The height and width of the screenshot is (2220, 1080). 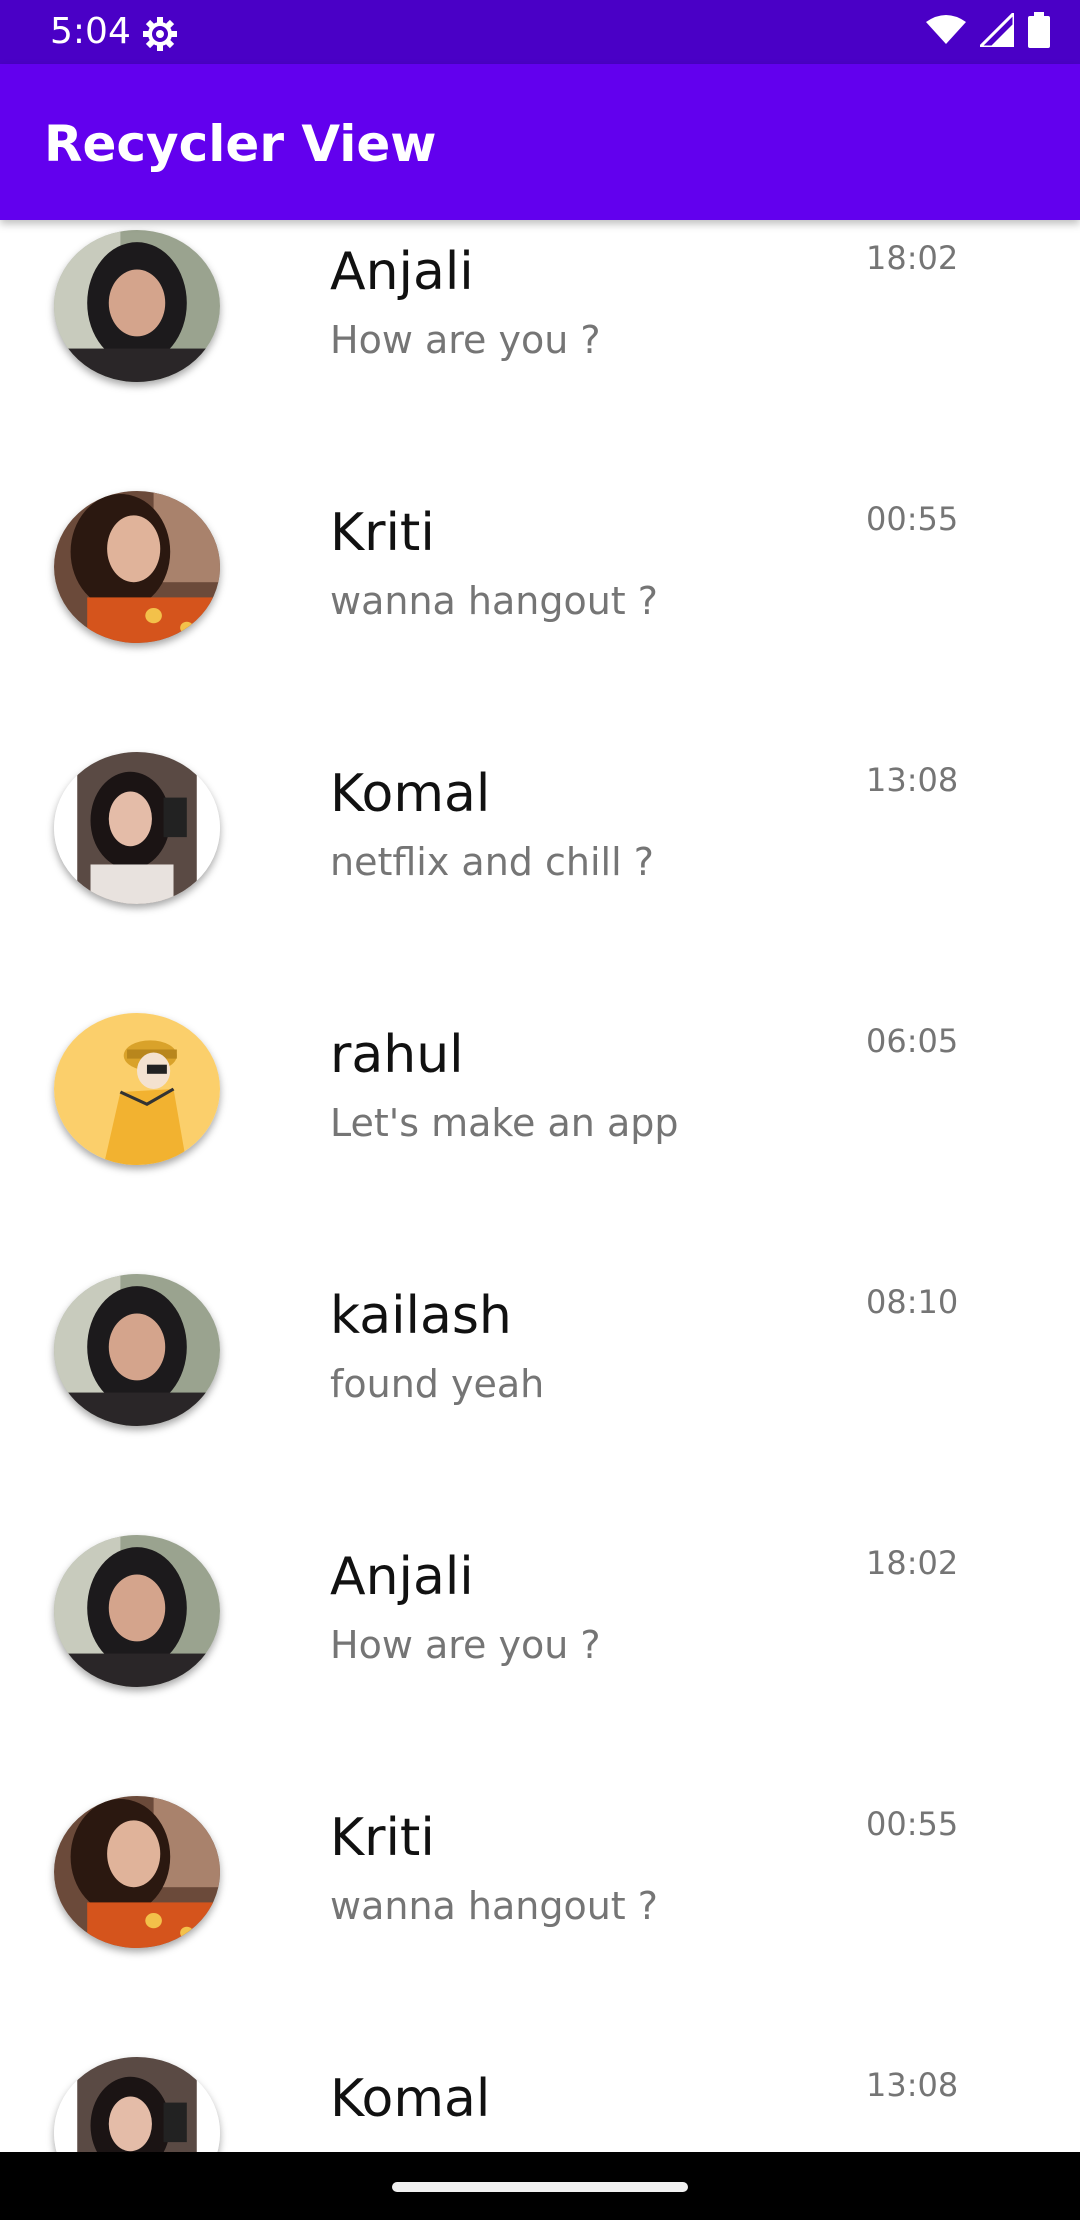 I want to click on app-title: Recycler View, so click(x=240, y=144).